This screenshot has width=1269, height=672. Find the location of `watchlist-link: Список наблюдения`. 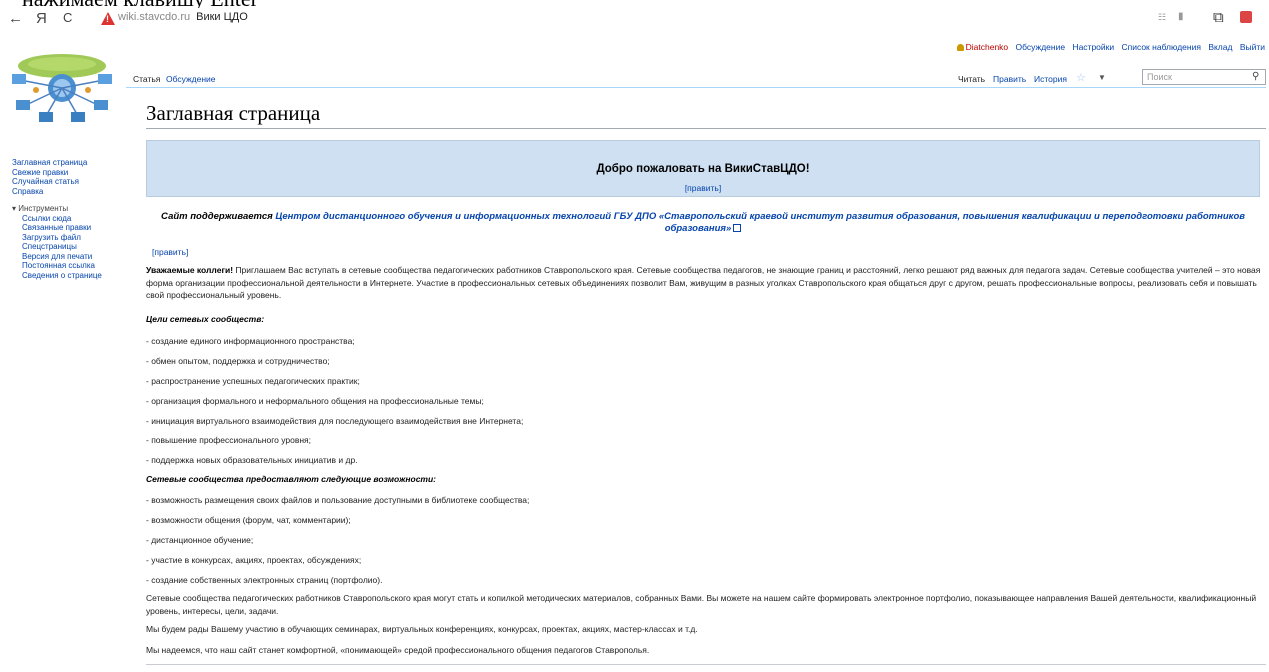

watchlist-link: Список наблюдения is located at coordinates (1161, 47).